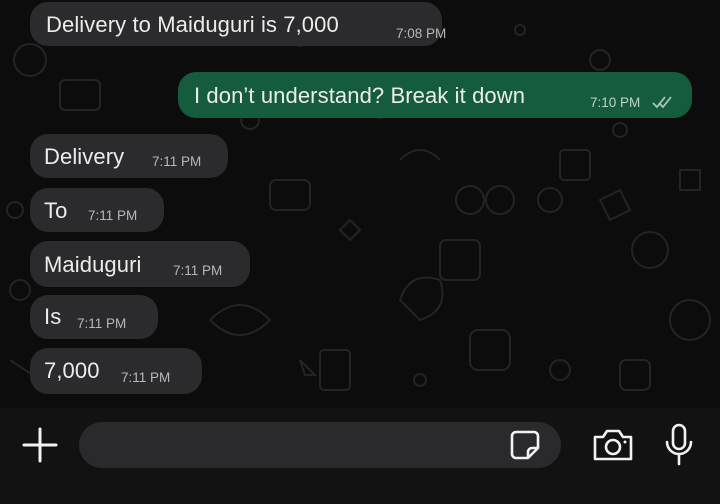 The height and width of the screenshot is (504, 720). Describe the element at coordinates (116, 371) in the screenshot. I see `message-bubble-incoming: 7,000 7:11 PM` at that location.